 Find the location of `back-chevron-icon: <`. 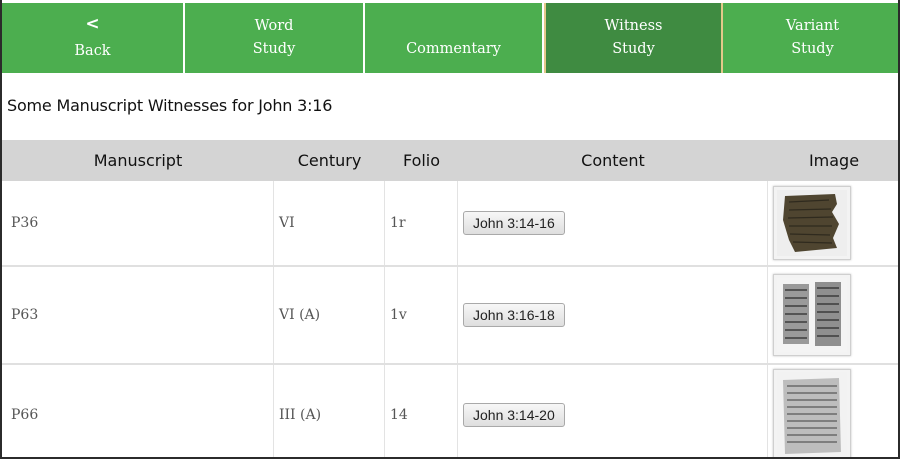

back-chevron-icon: < is located at coordinates (92, 23).